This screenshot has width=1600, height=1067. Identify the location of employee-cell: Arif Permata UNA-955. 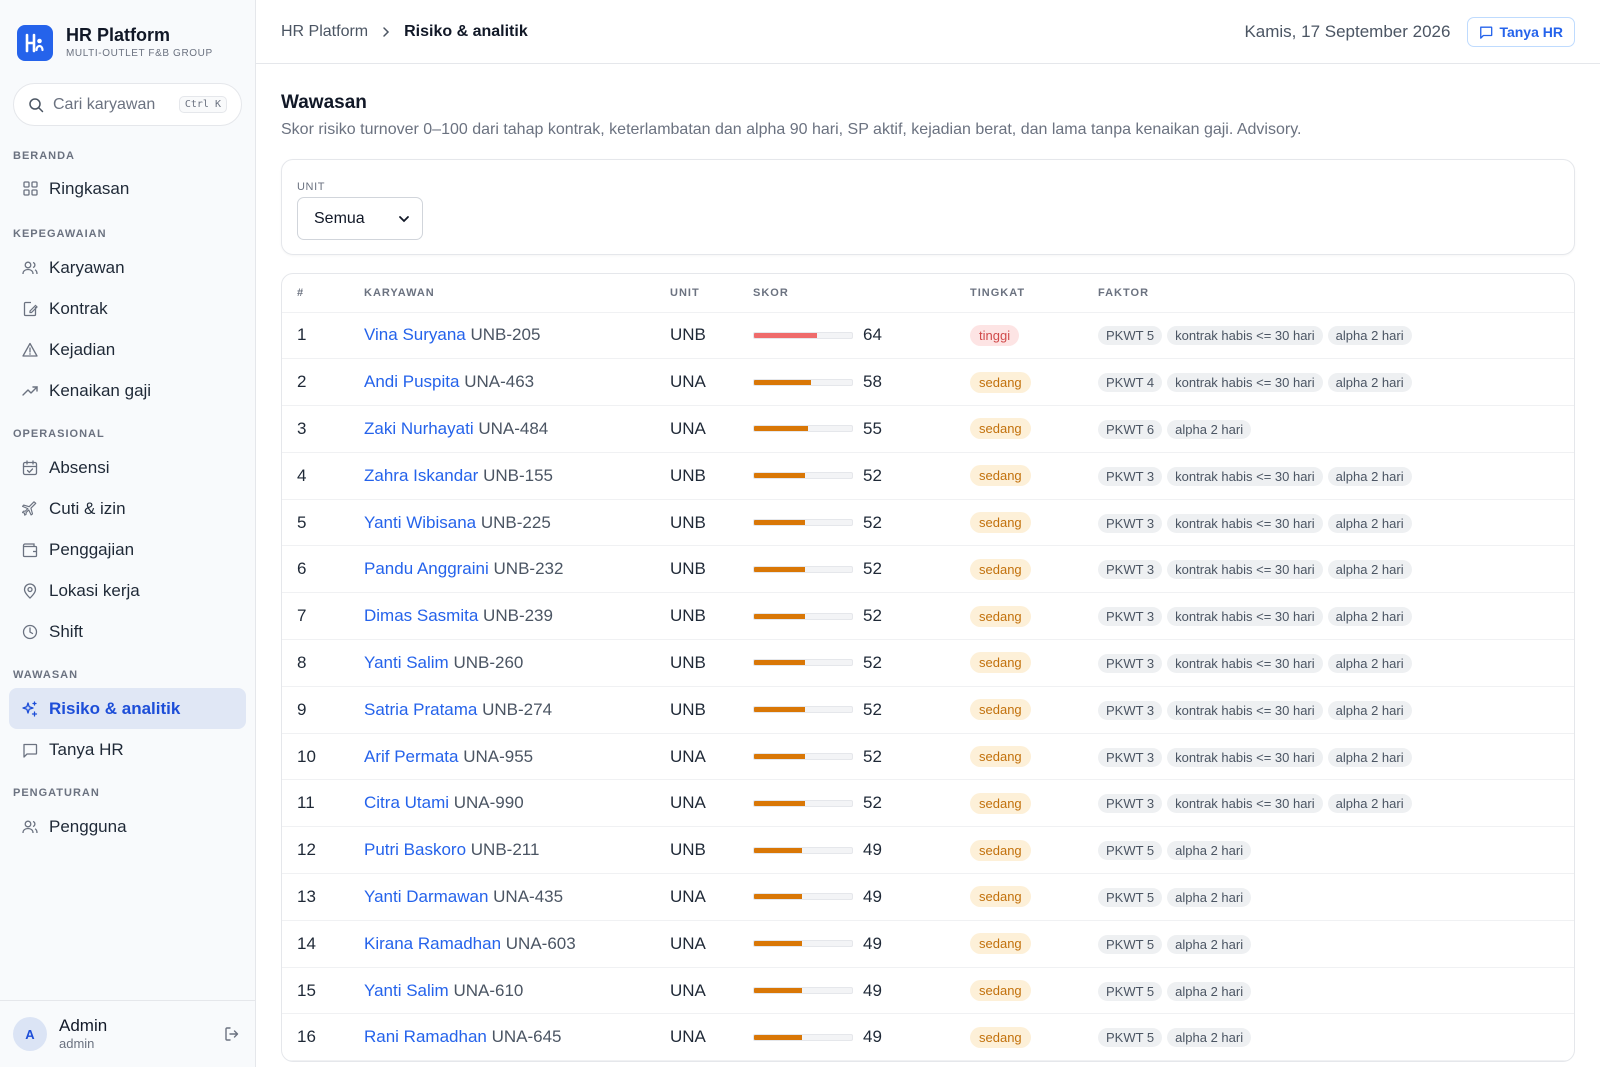
(502, 757).